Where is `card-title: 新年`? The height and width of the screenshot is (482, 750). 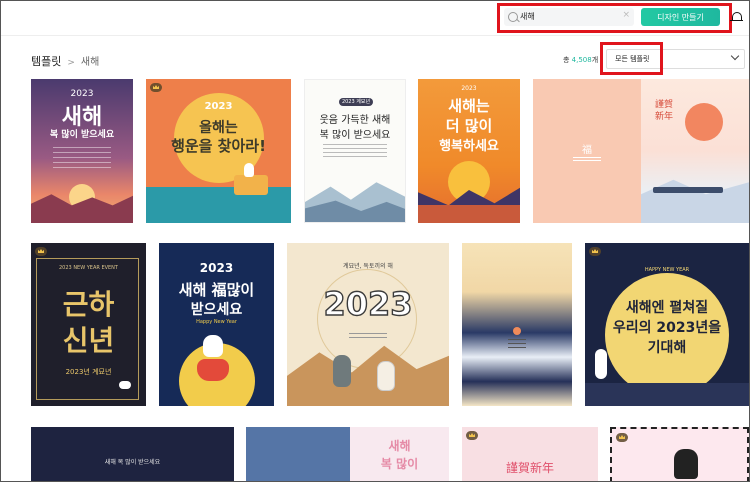 card-title: 新年 is located at coordinates (664, 117).